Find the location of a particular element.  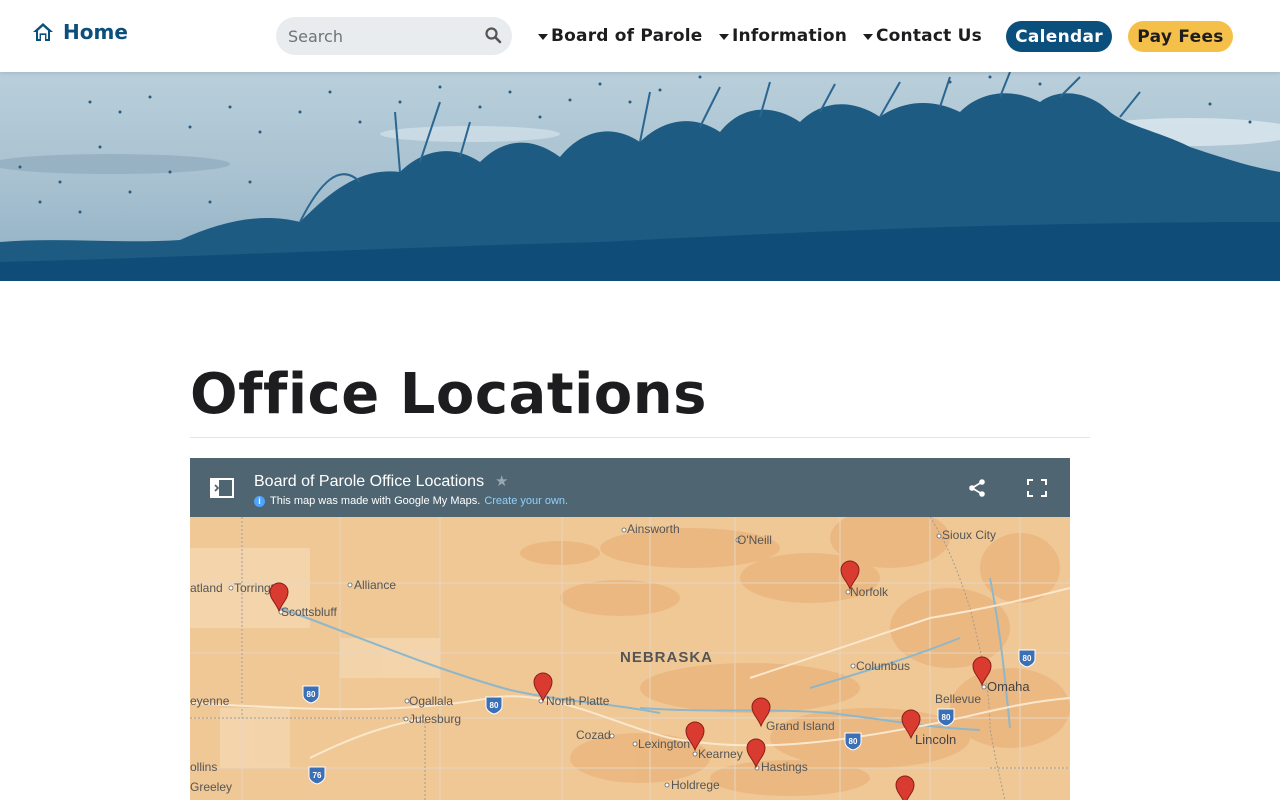

city-label: Omaha is located at coordinates (1008, 686).